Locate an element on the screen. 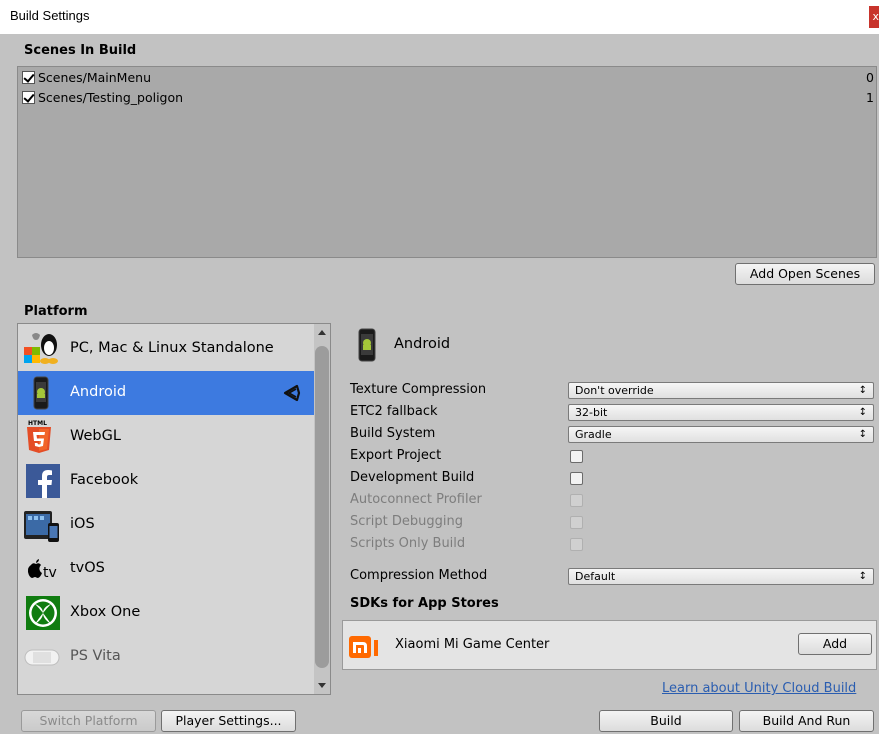 The image size is (879, 734). setting-label: Development Build is located at coordinates (412, 477).